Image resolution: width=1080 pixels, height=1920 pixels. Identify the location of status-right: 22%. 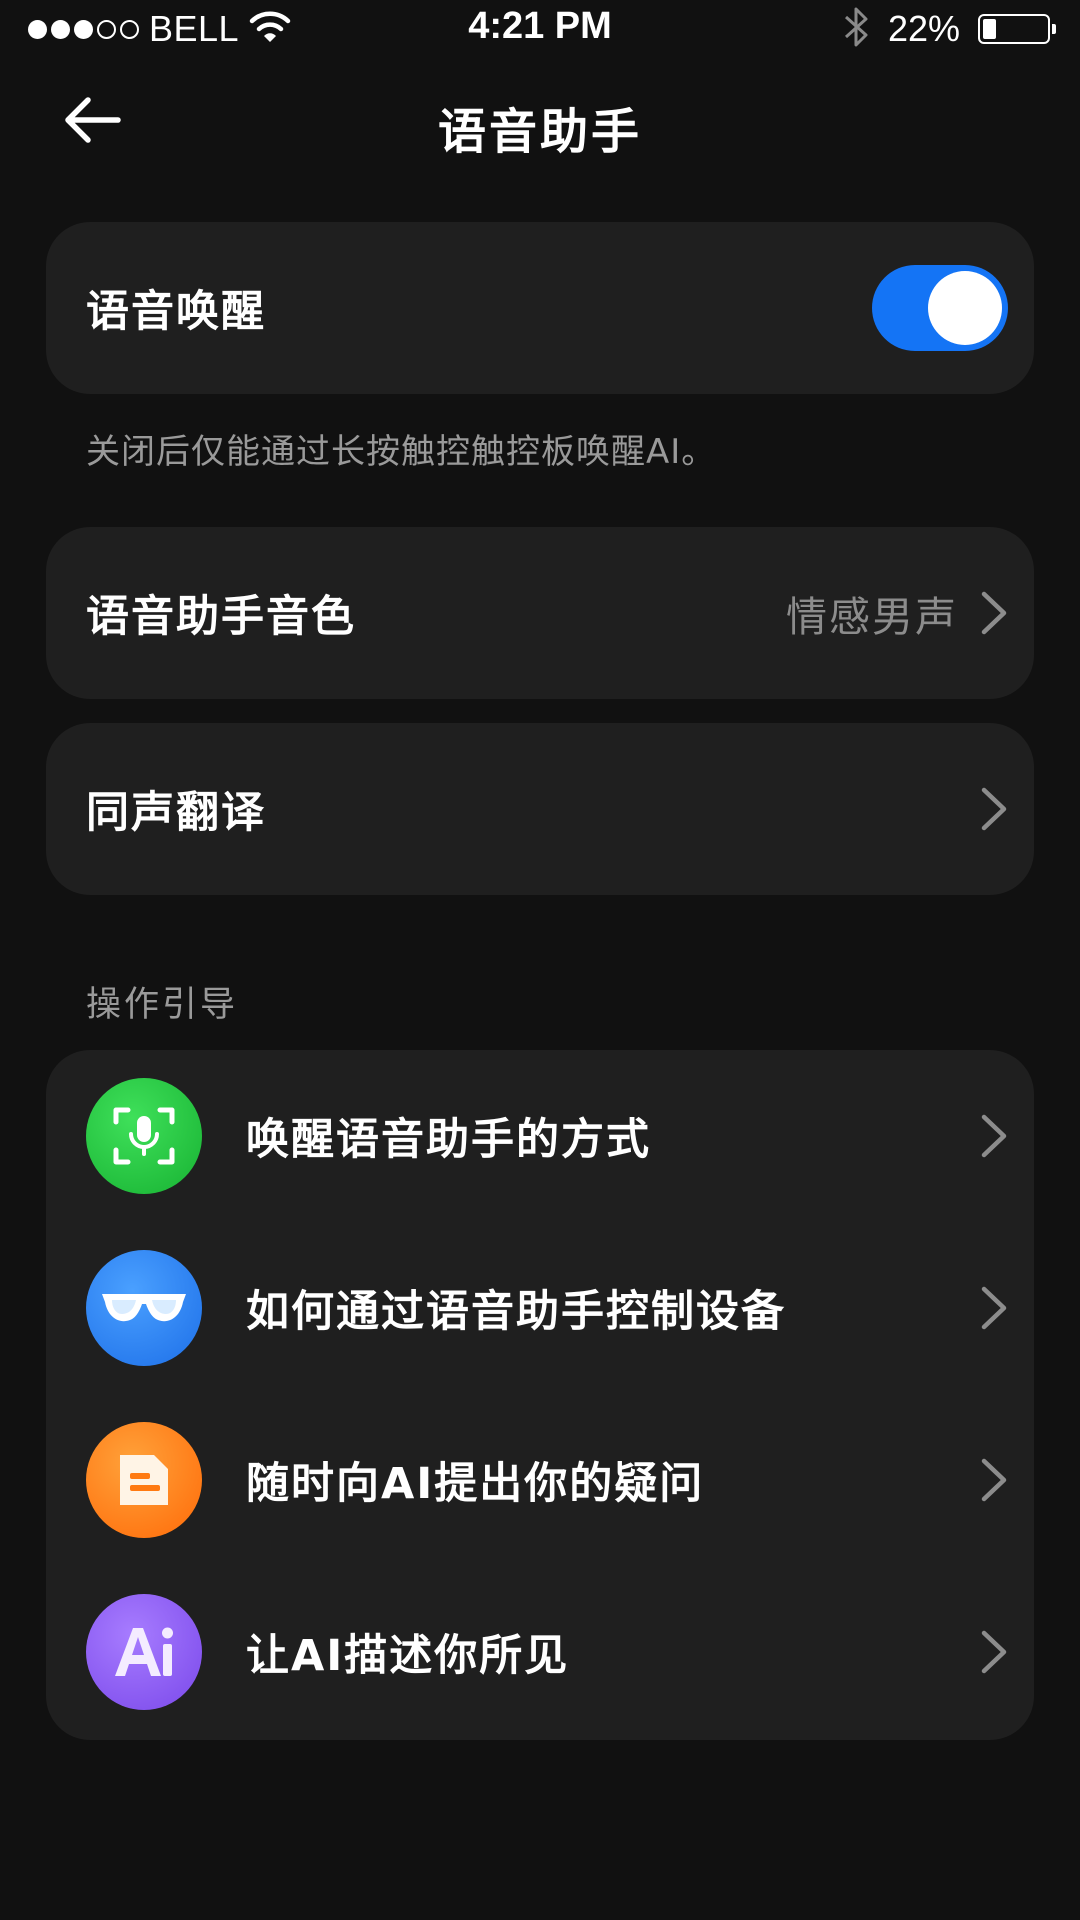
(949, 29).